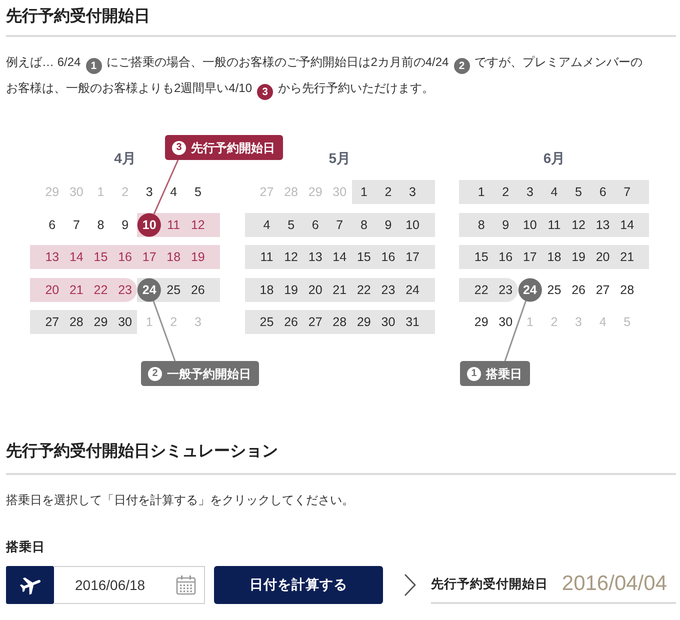 The height and width of the screenshot is (620, 680). What do you see at coordinates (43, 62) in the screenshot?
I see `description-text: 例えば… 6/24` at bounding box center [43, 62].